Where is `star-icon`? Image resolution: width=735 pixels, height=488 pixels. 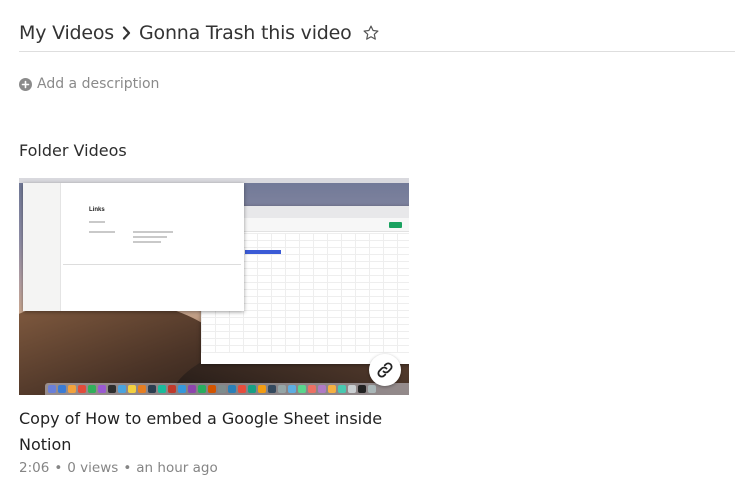
star-icon is located at coordinates (371, 33).